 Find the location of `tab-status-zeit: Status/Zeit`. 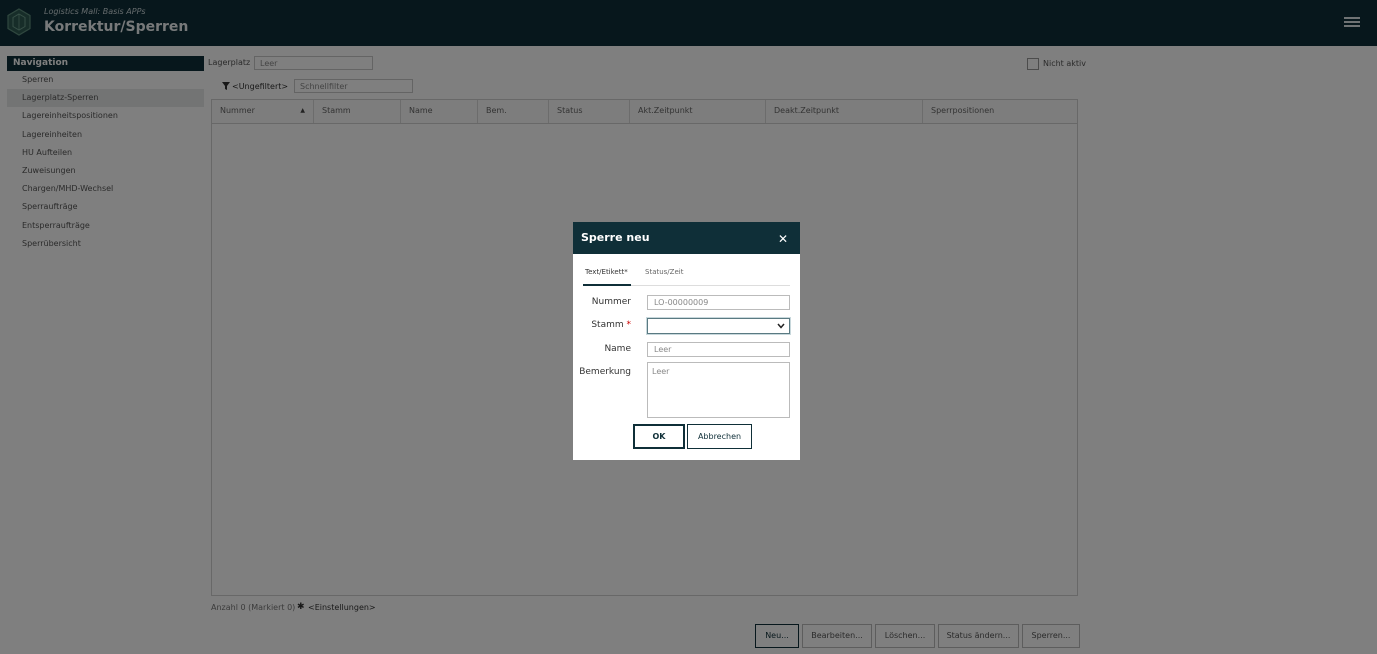

tab-status-zeit: Status/Zeit is located at coordinates (664, 272).